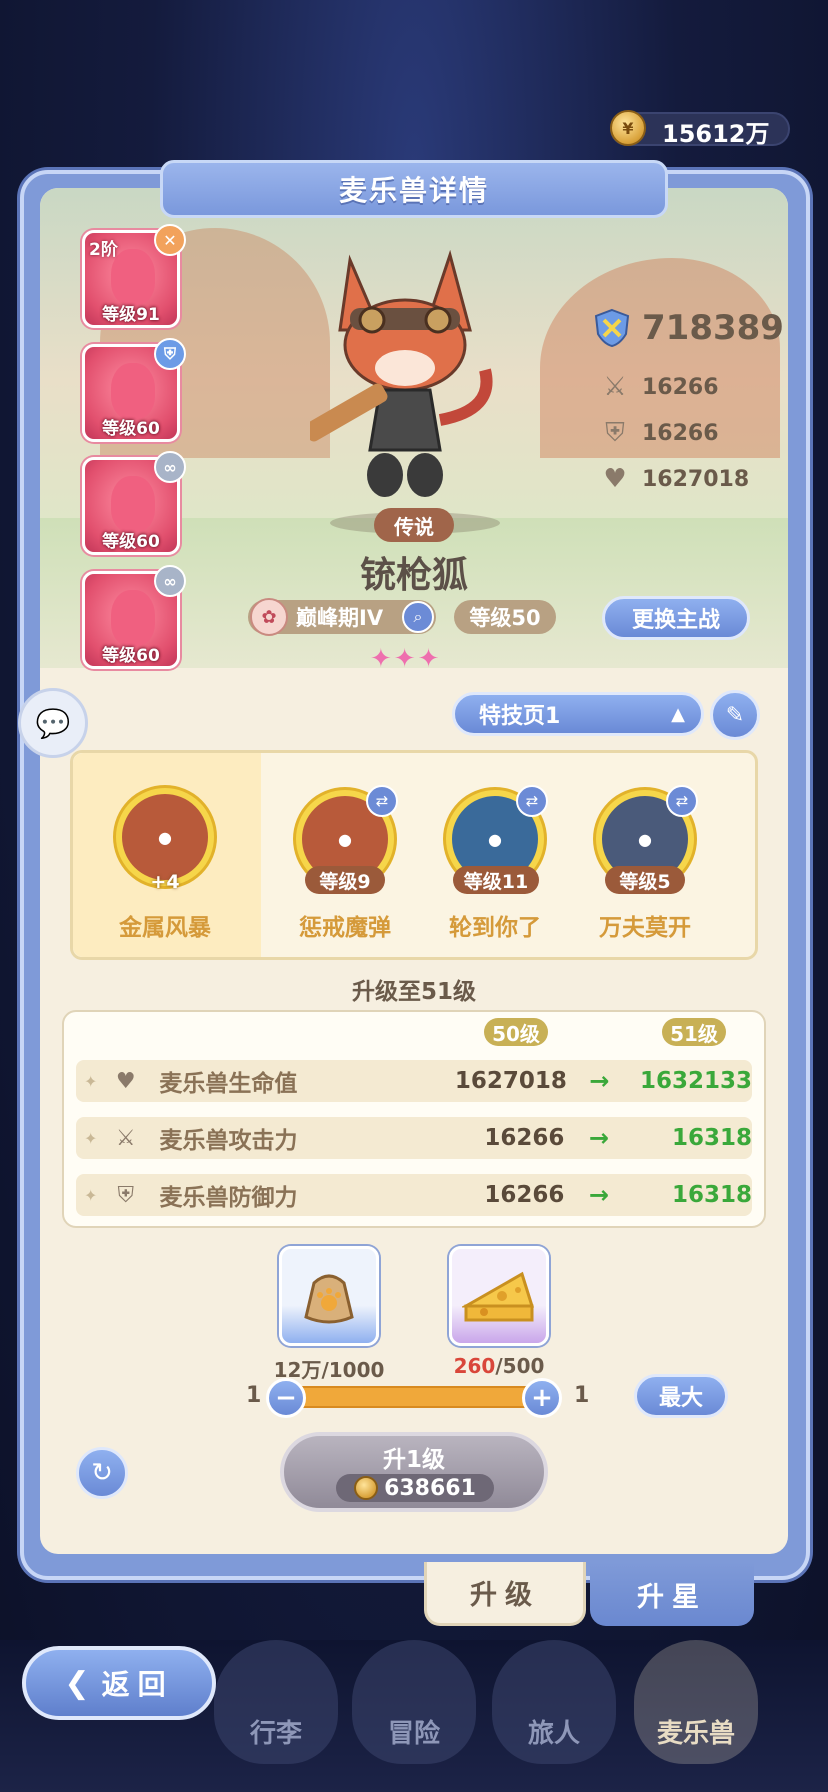  What do you see at coordinates (735, 715) in the screenshot?
I see `edit-pencil-icon: ✎` at bounding box center [735, 715].